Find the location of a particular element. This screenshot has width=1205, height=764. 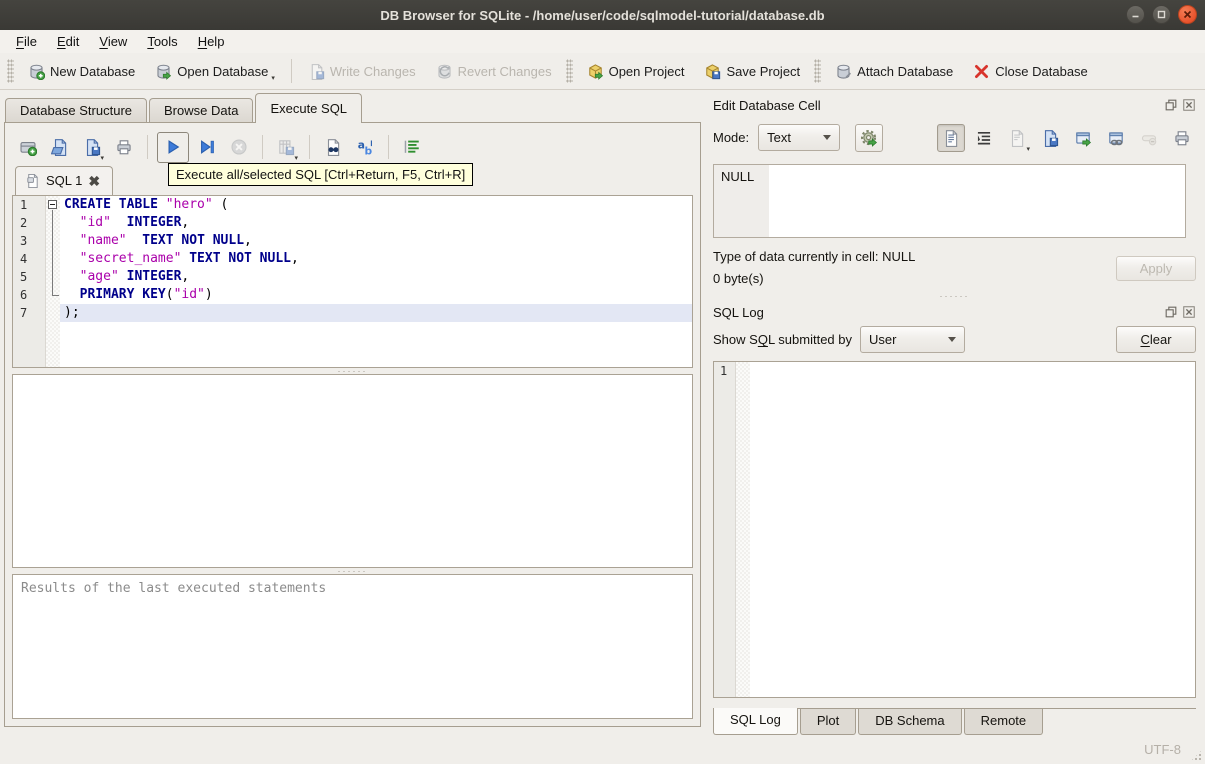

revert-changes-button: Revert Changes is located at coordinates (494, 71).